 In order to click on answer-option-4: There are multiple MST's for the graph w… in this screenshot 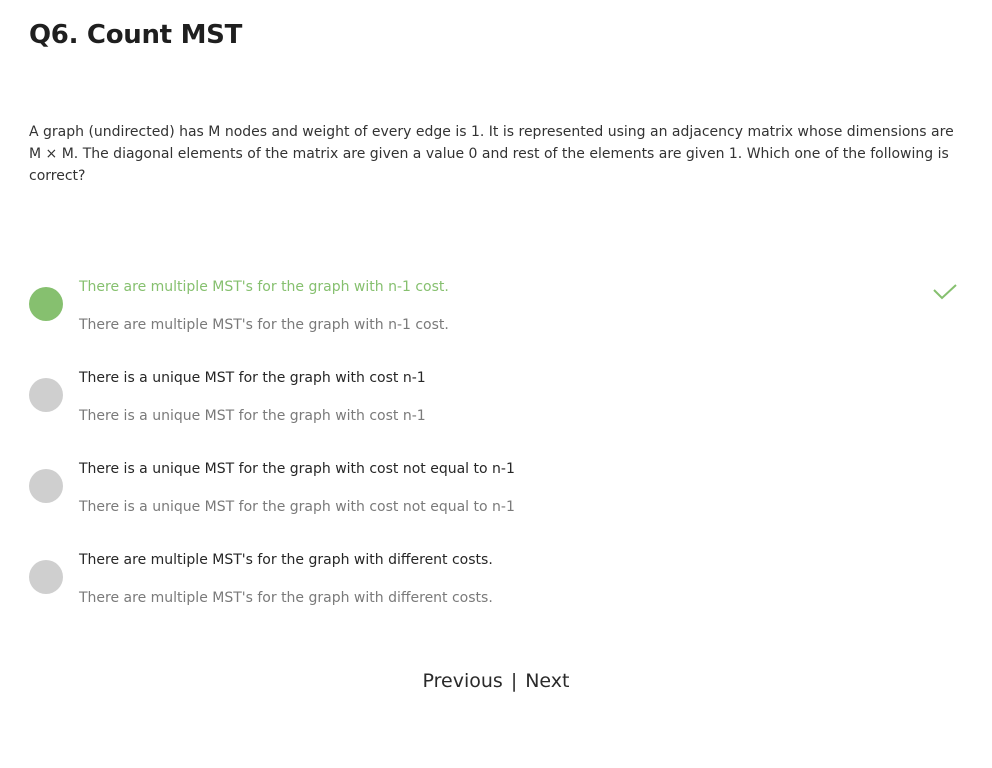, I will do `click(494, 588)`.